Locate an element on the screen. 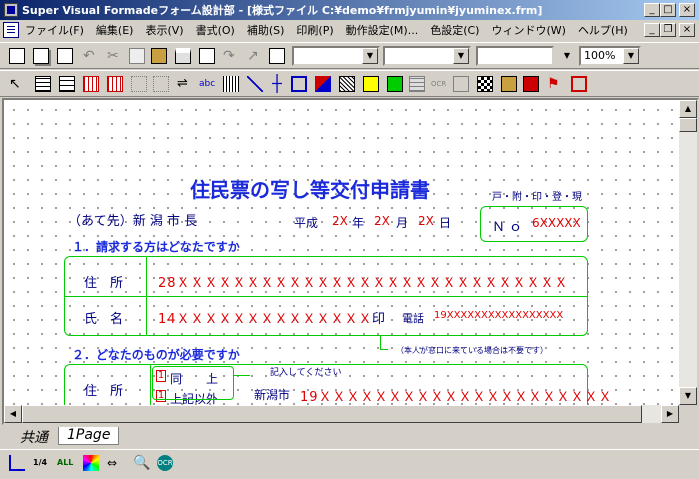  menu-help: ヘルプ(H) is located at coordinates (603, 30).